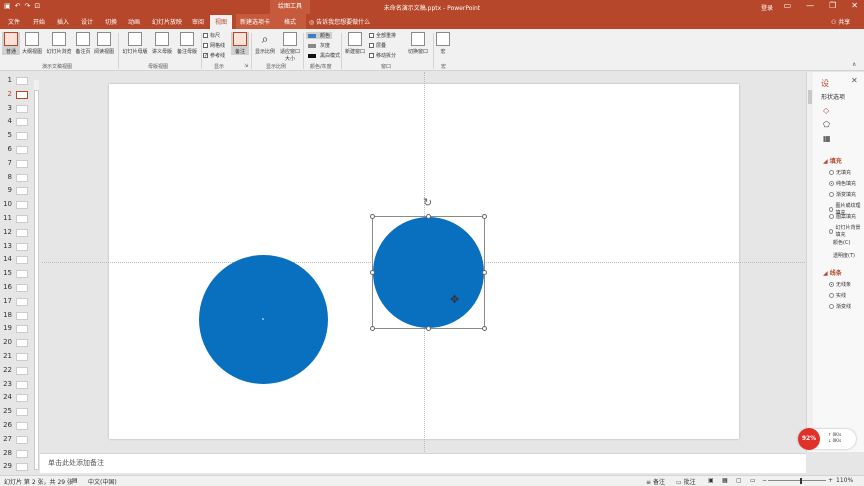  What do you see at coordinates (840, 21) in the screenshot?
I see `share-button: ⚇ 共享` at bounding box center [840, 21].